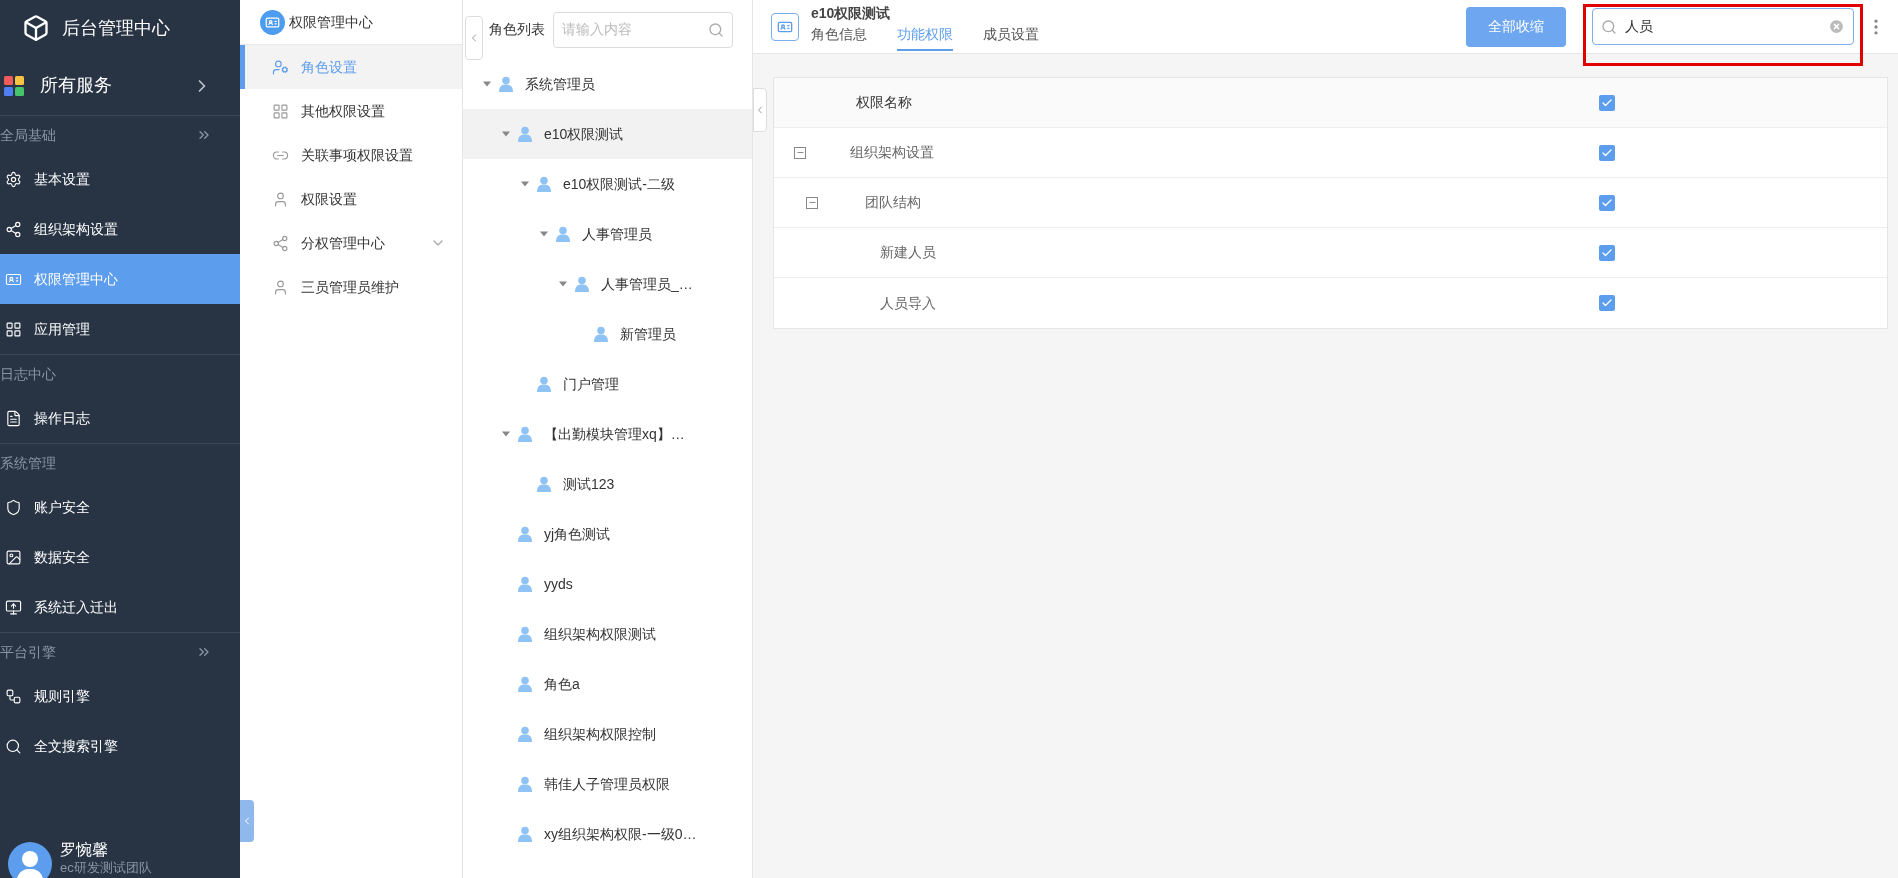  I want to click on nav-item: 组织架构设置, so click(120, 229).